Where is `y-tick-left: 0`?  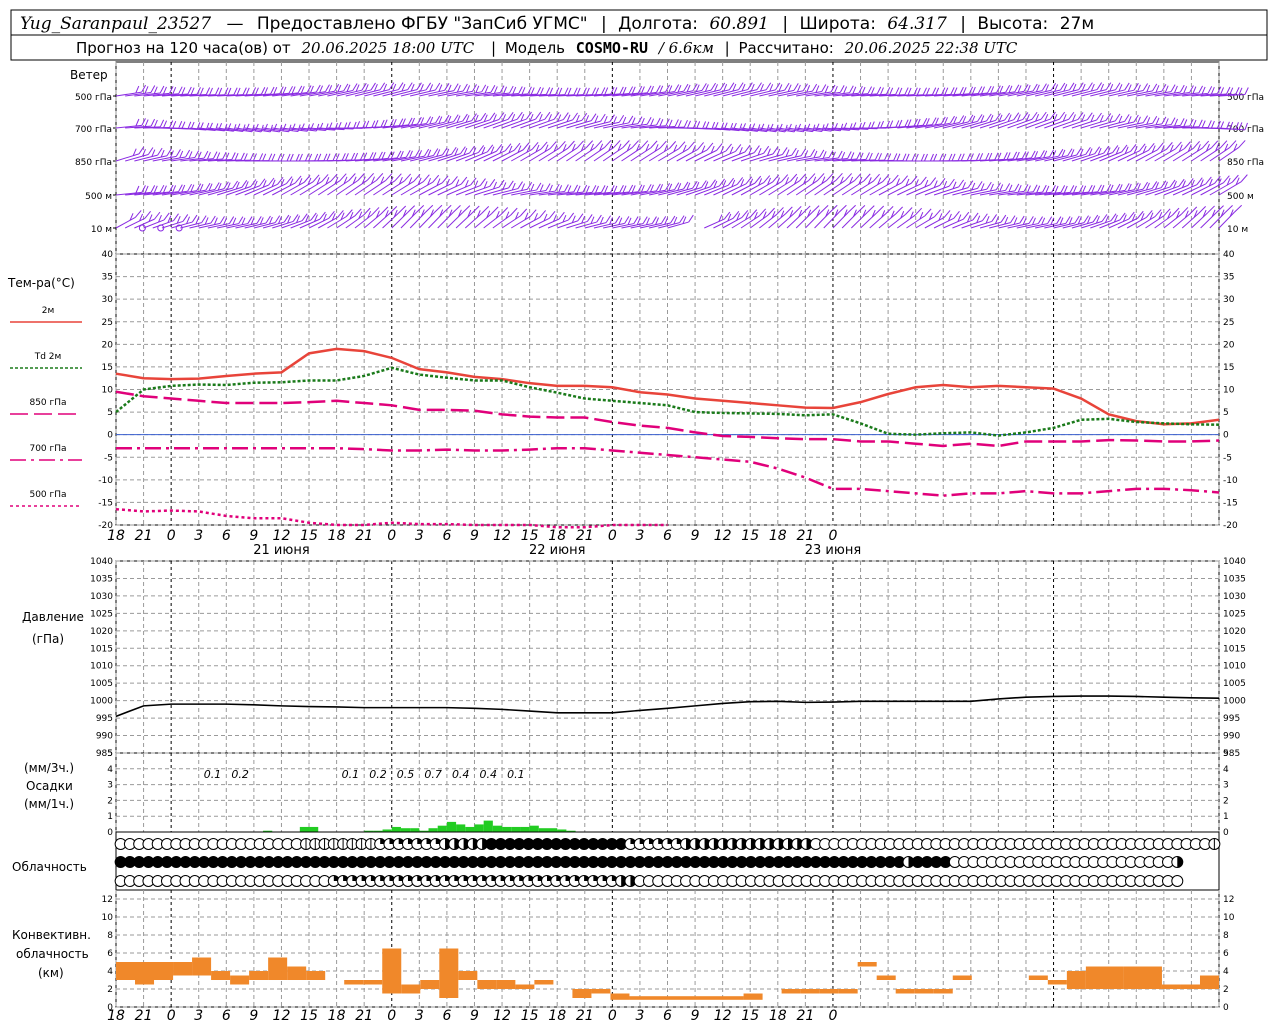 y-tick-left: 0 is located at coordinates (110, 436).